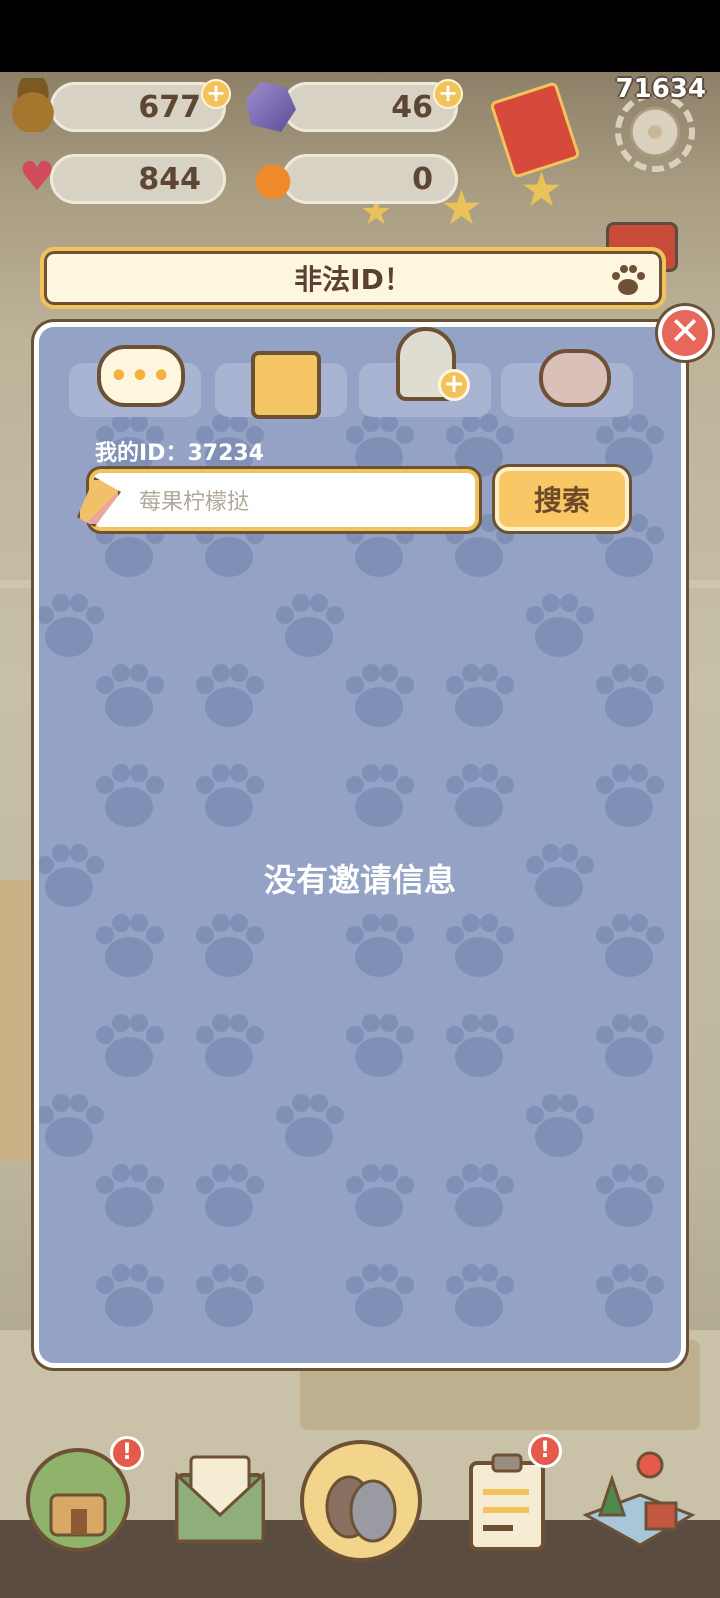 This screenshot has height=1598, width=720. I want to click on orange-value: 0, so click(422, 179).